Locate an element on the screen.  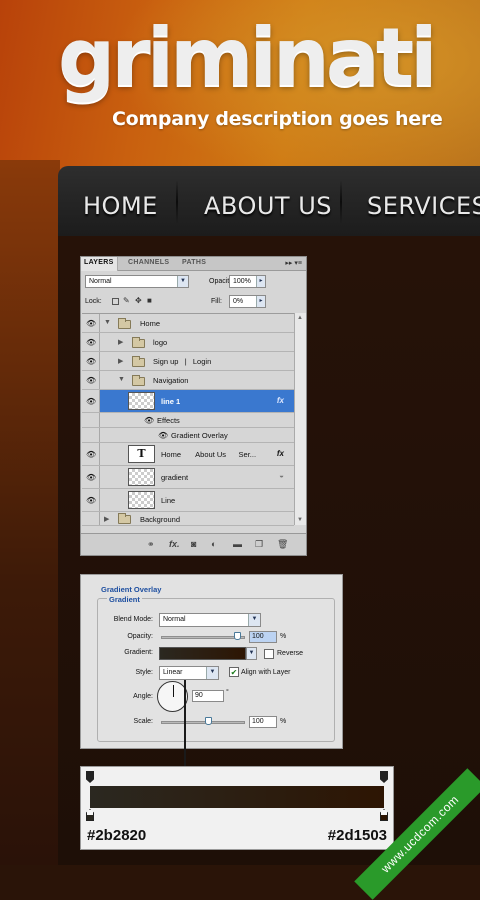
opacity-slider is located at coordinates (203, 637).